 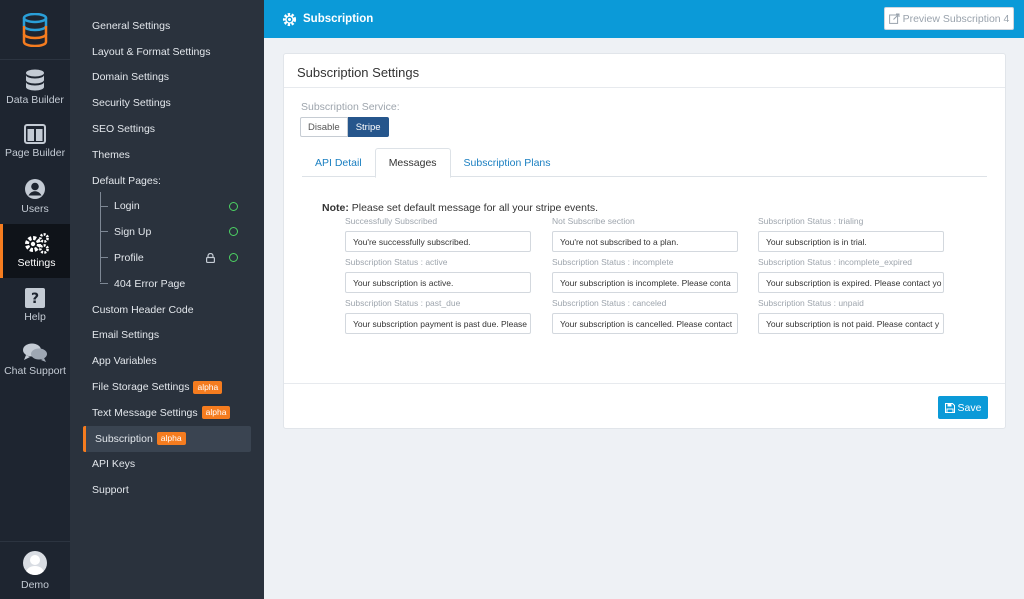 What do you see at coordinates (396, 262) in the screenshot?
I see `field-label: Subscription Status : active` at bounding box center [396, 262].